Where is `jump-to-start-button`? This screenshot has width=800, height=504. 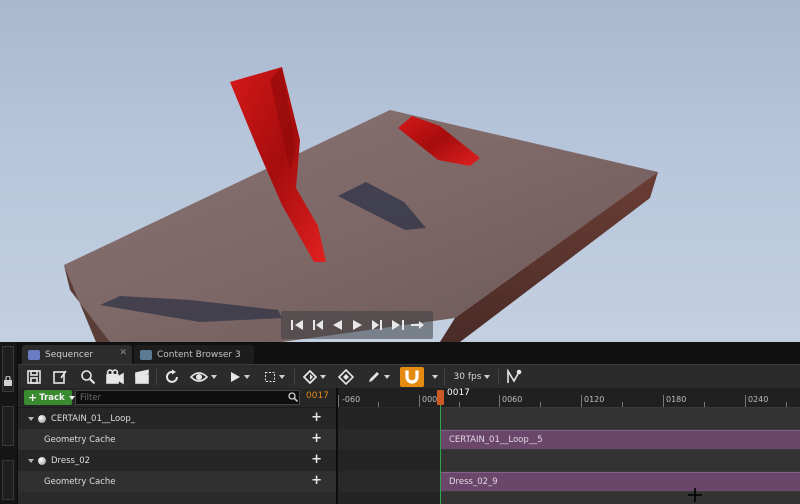 jump-to-start-button is located at coordinates (297, 325).